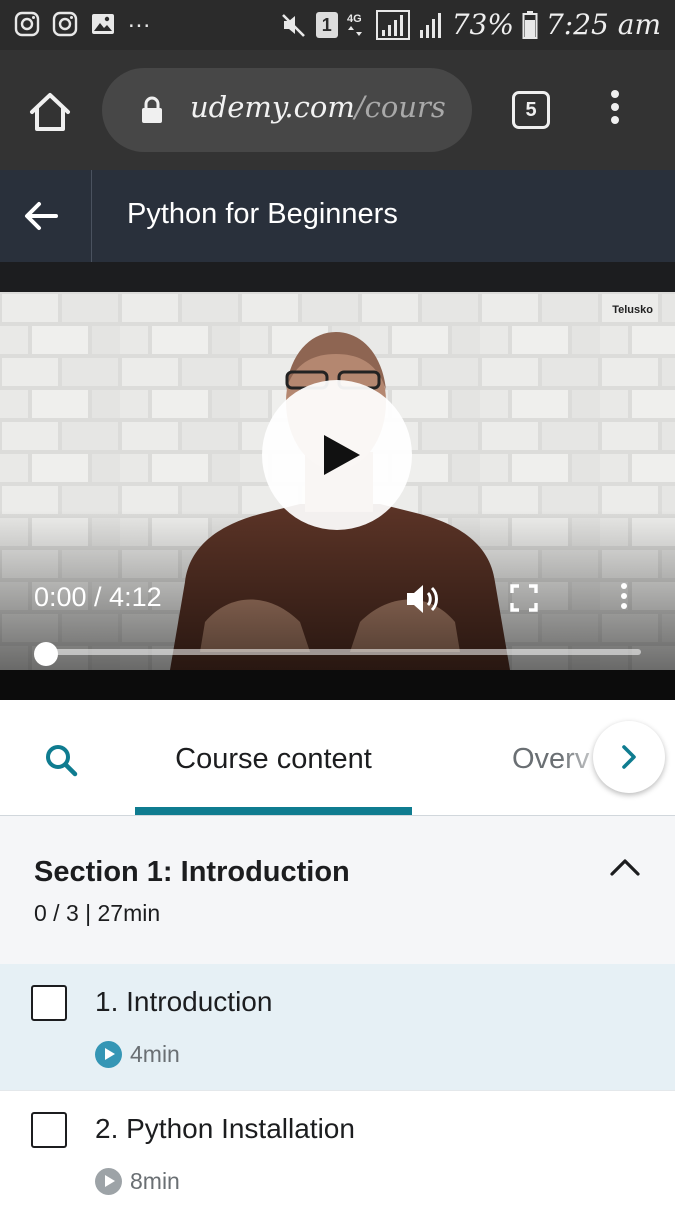  Describe the element at coordinates (61, 760) in the screenshot. I see `search-icon` at that location.